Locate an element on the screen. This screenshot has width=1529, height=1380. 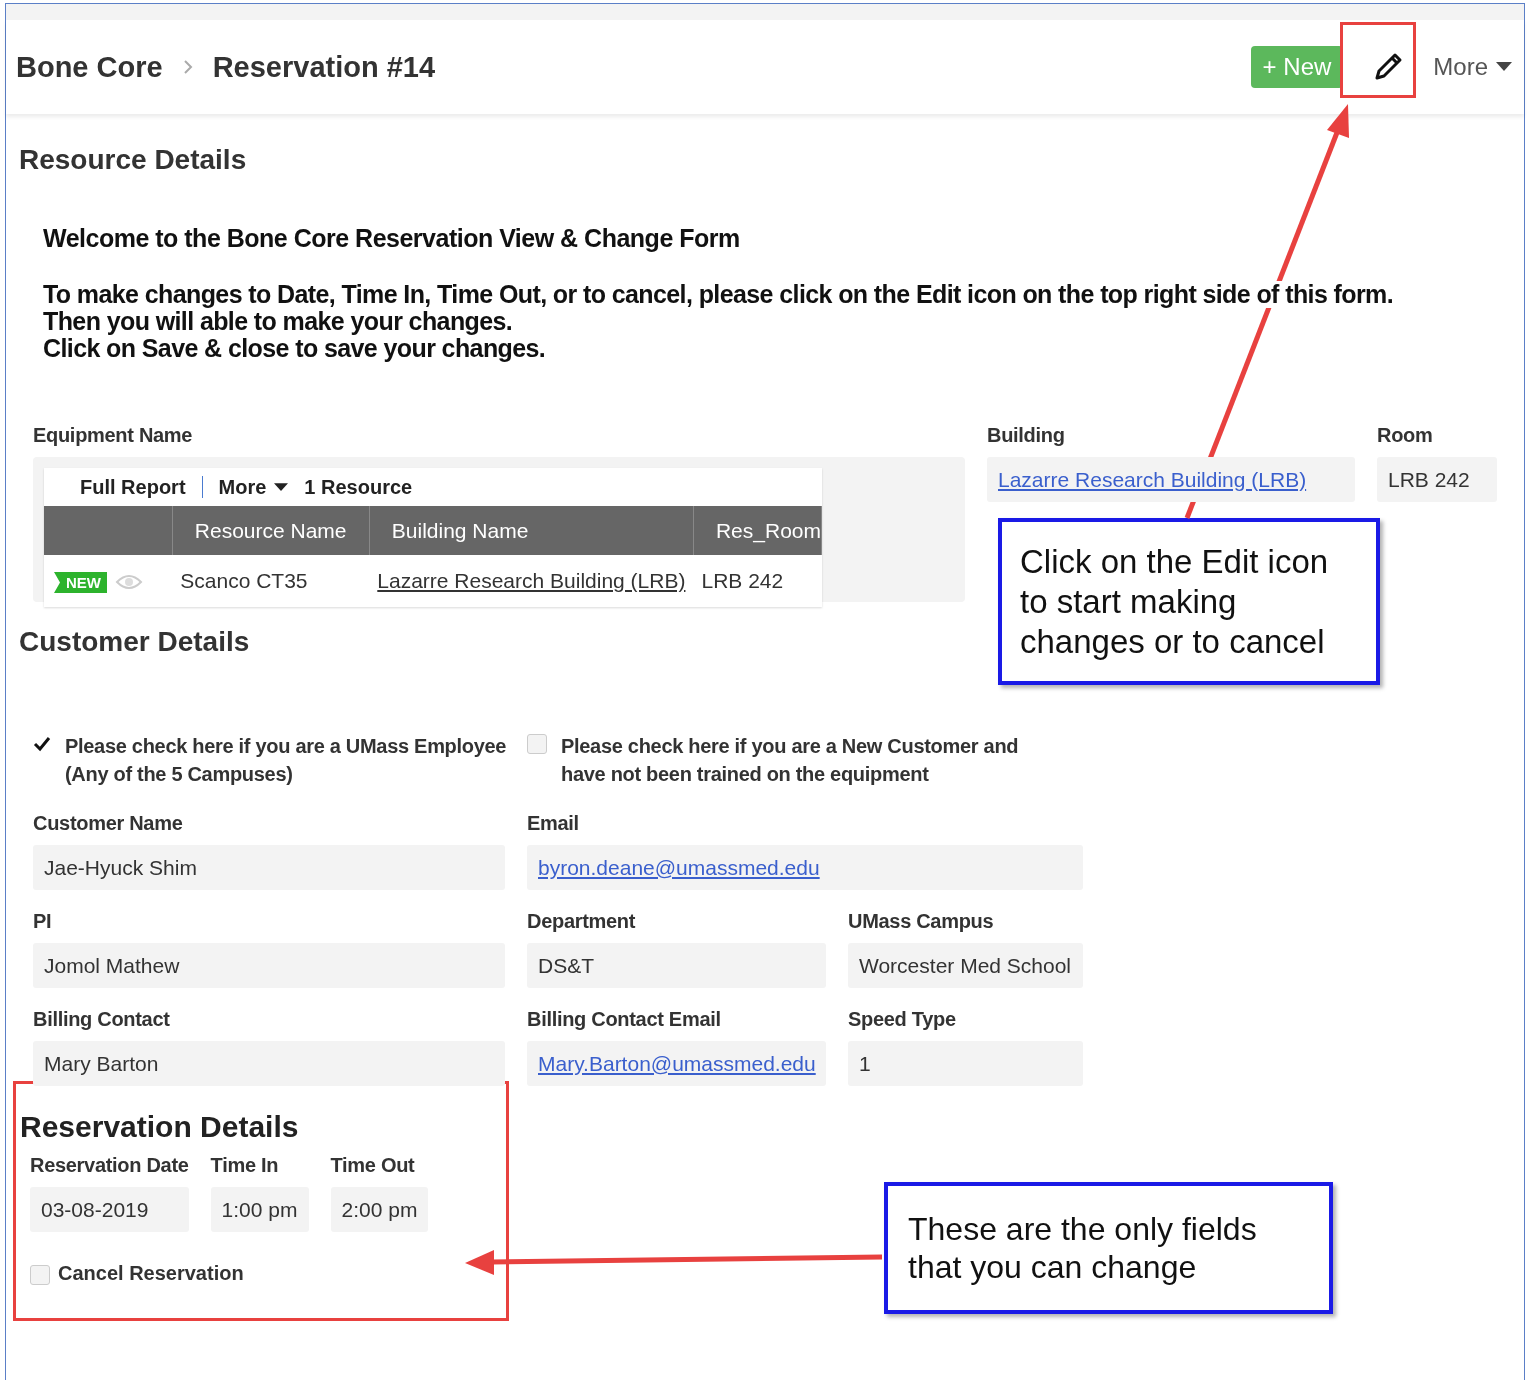
field-label: Building is located at coordinates (1026, 435).